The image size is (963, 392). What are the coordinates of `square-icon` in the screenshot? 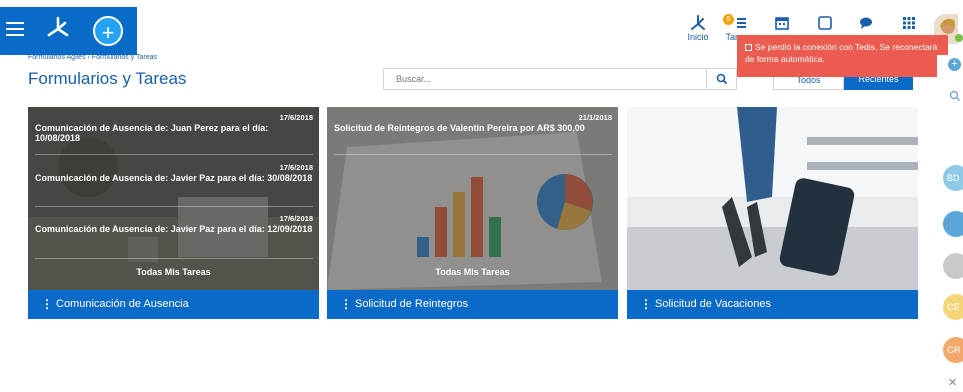 It's located at (825, 23).